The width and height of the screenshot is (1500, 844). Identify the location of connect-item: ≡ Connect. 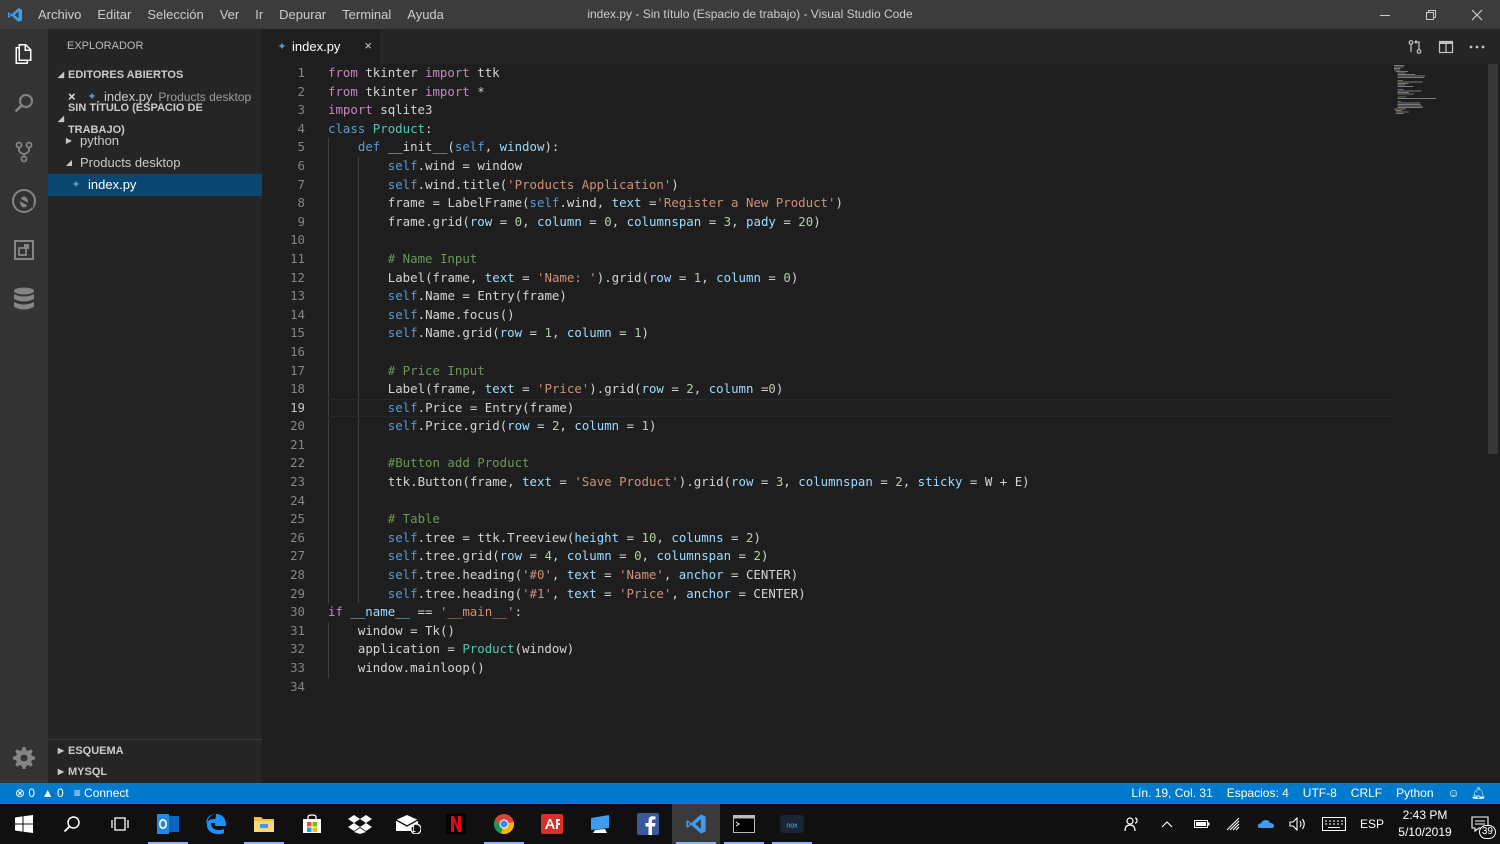
(101, 793).